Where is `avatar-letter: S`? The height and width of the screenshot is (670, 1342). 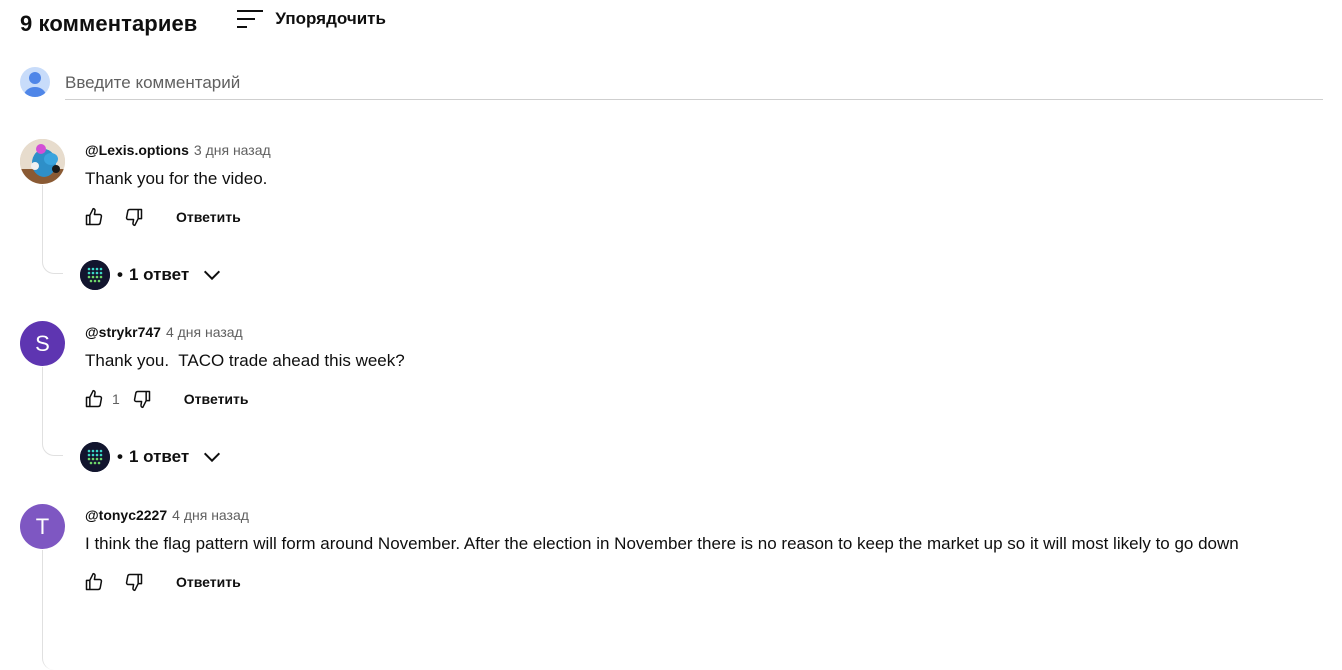 avatar-letter: S is located at coordinates (42, 343).